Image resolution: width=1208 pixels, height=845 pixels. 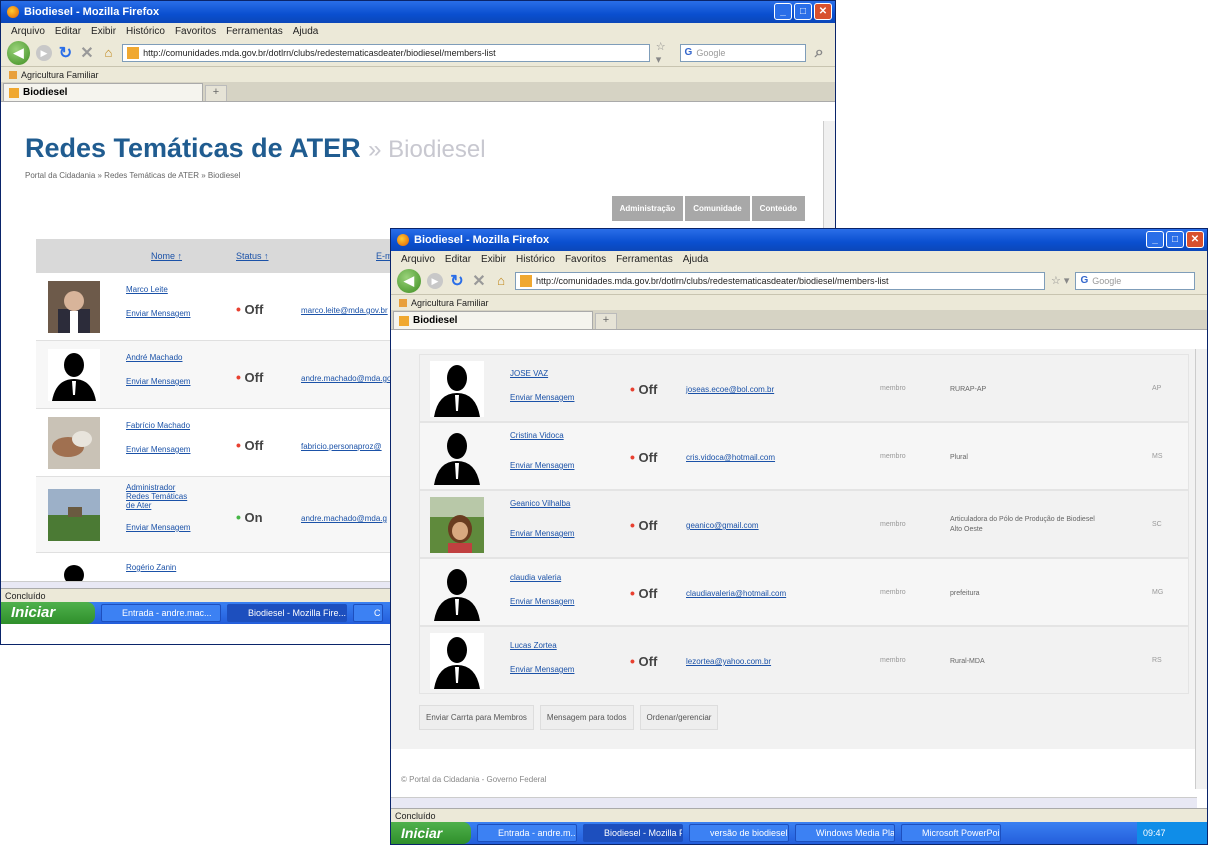 I want to click on col-nome: Nome ↑, so click(x=166, y=256).